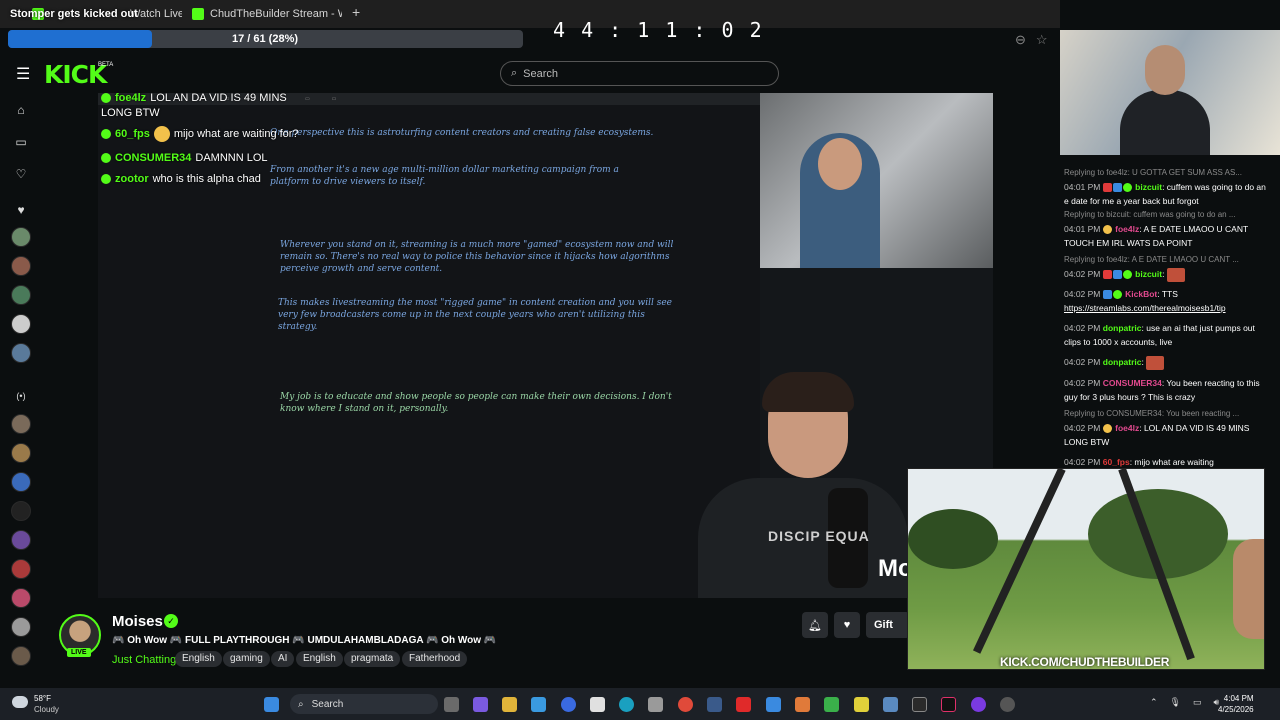 Image resolution: width=1280 pixels, height=720 pixels. I want to click on obs-icon, so click(1007, 704).